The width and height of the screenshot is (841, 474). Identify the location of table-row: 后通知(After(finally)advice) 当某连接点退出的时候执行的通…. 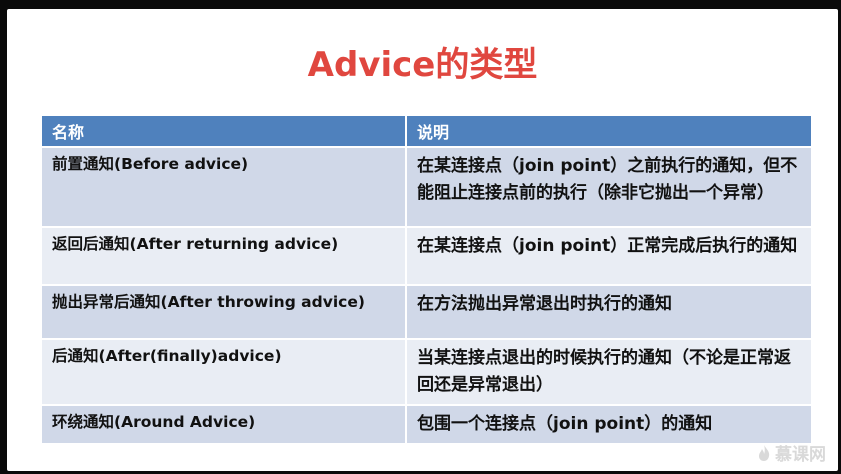
(426, 372).